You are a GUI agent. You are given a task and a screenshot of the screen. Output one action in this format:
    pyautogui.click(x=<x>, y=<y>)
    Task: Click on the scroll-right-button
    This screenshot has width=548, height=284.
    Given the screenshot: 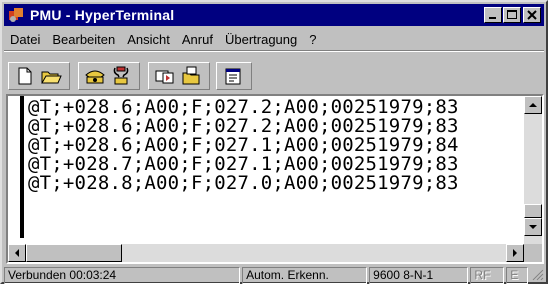 What is the action you would take?
    pyautogui.click(x=515, y=253)
    